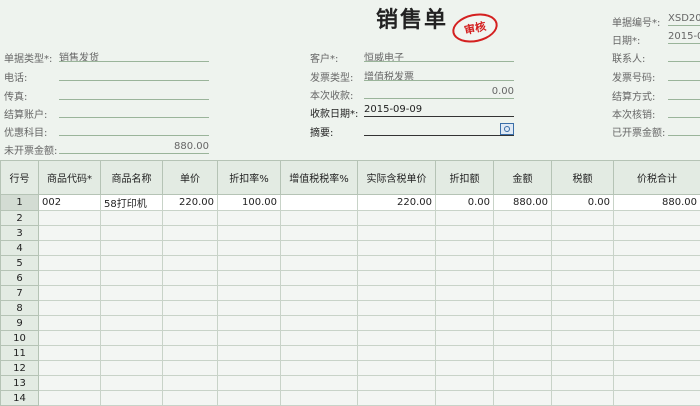 This screenshot has height=406, width=700. What do you see at coordinates (249, 203) in the screenshot?
I see `table-cell: 100.00` at bounding box center [249, 203].